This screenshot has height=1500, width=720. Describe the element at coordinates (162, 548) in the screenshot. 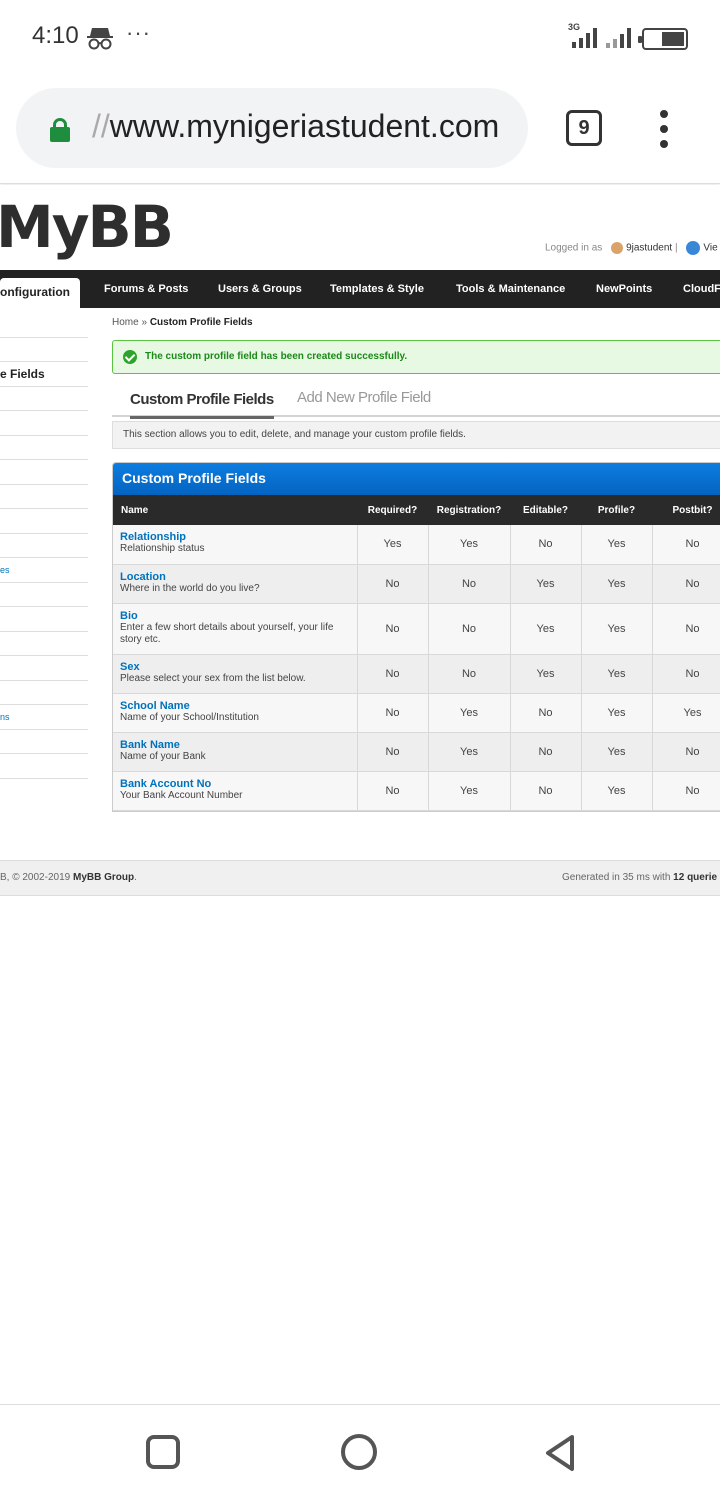

I see `field-description: Relationship status` at that location.